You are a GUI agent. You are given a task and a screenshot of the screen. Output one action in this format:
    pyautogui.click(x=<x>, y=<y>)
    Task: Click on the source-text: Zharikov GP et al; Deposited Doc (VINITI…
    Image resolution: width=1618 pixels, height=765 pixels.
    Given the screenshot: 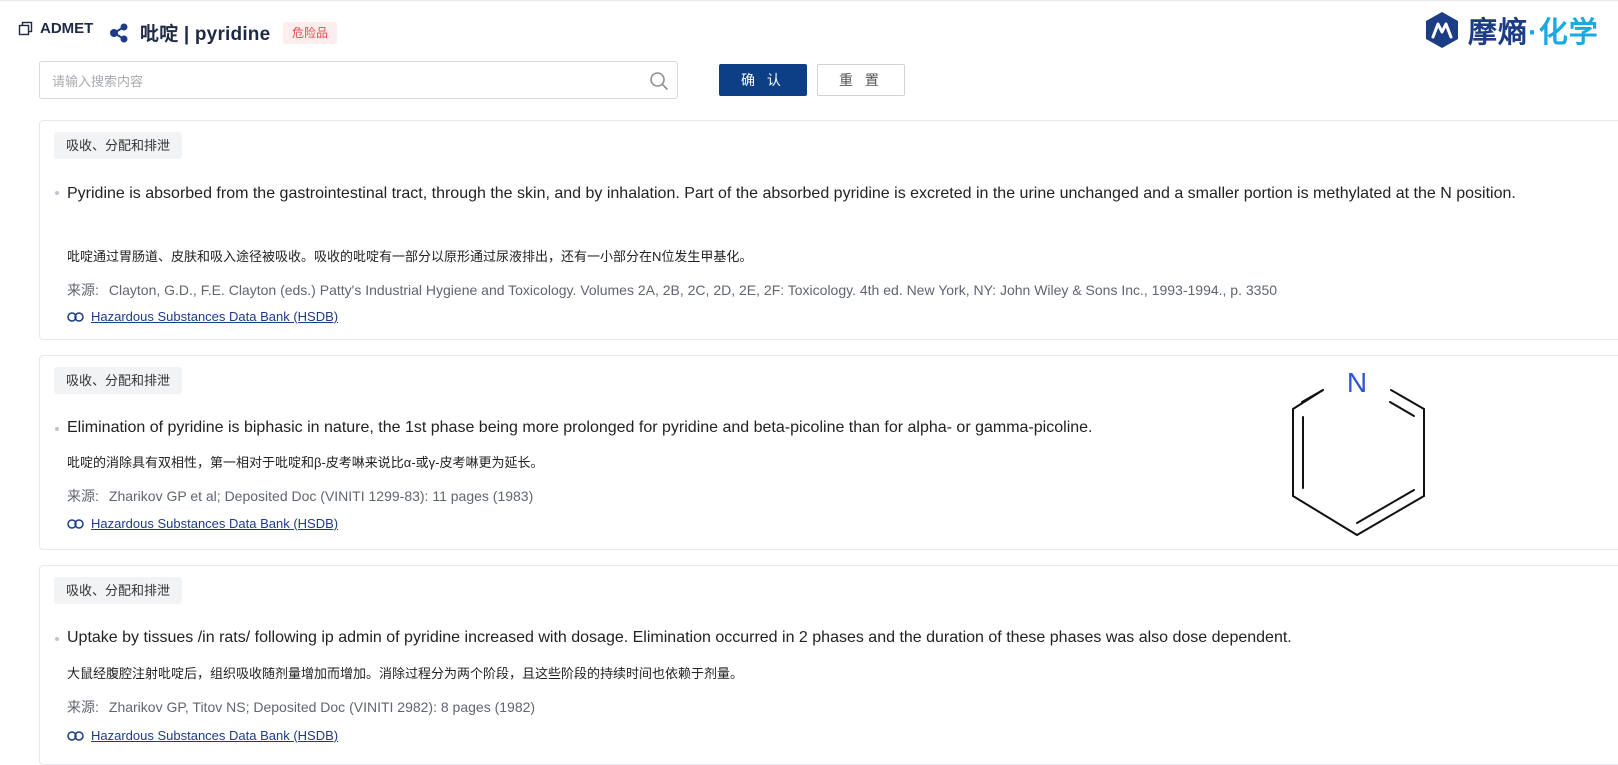 What is the action you would take?
    pyautogui.click(x=321, y=496)
    